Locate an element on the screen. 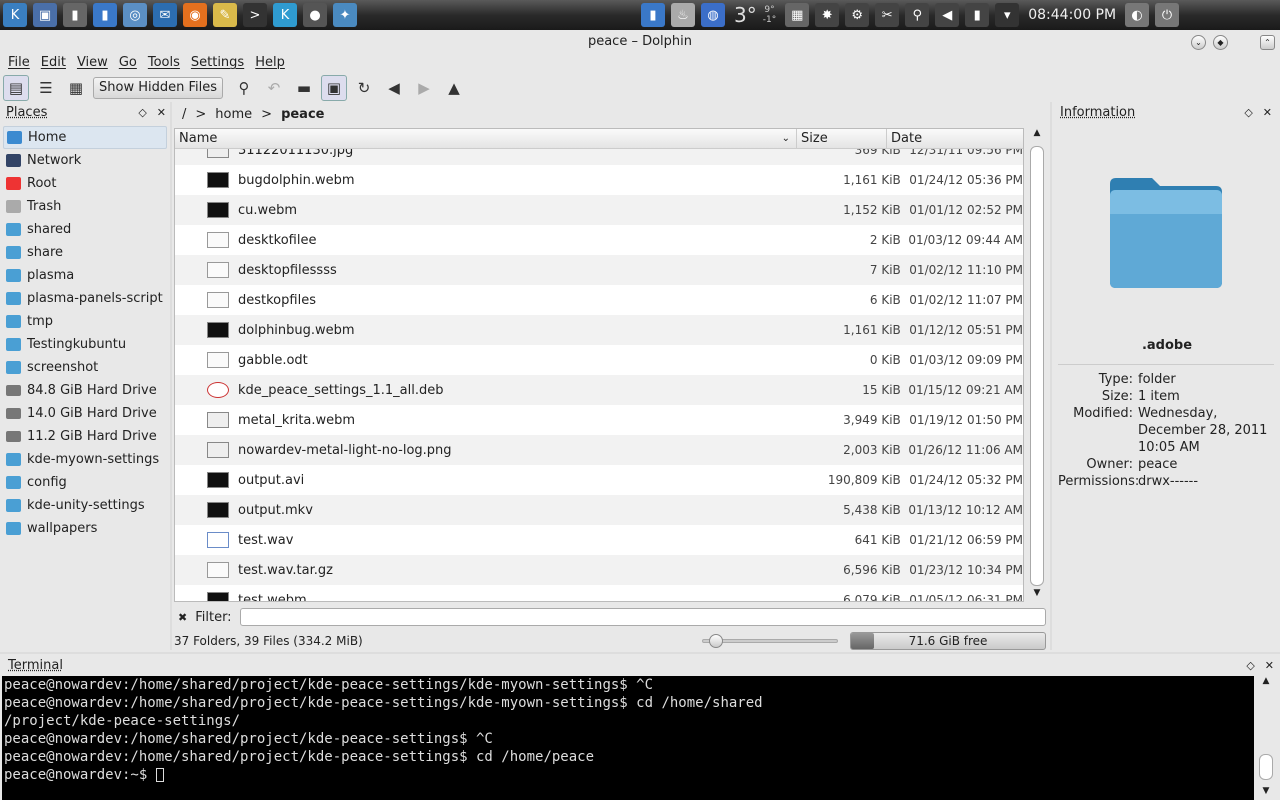  places-item: screenshot is located at coordinates (85, 367).